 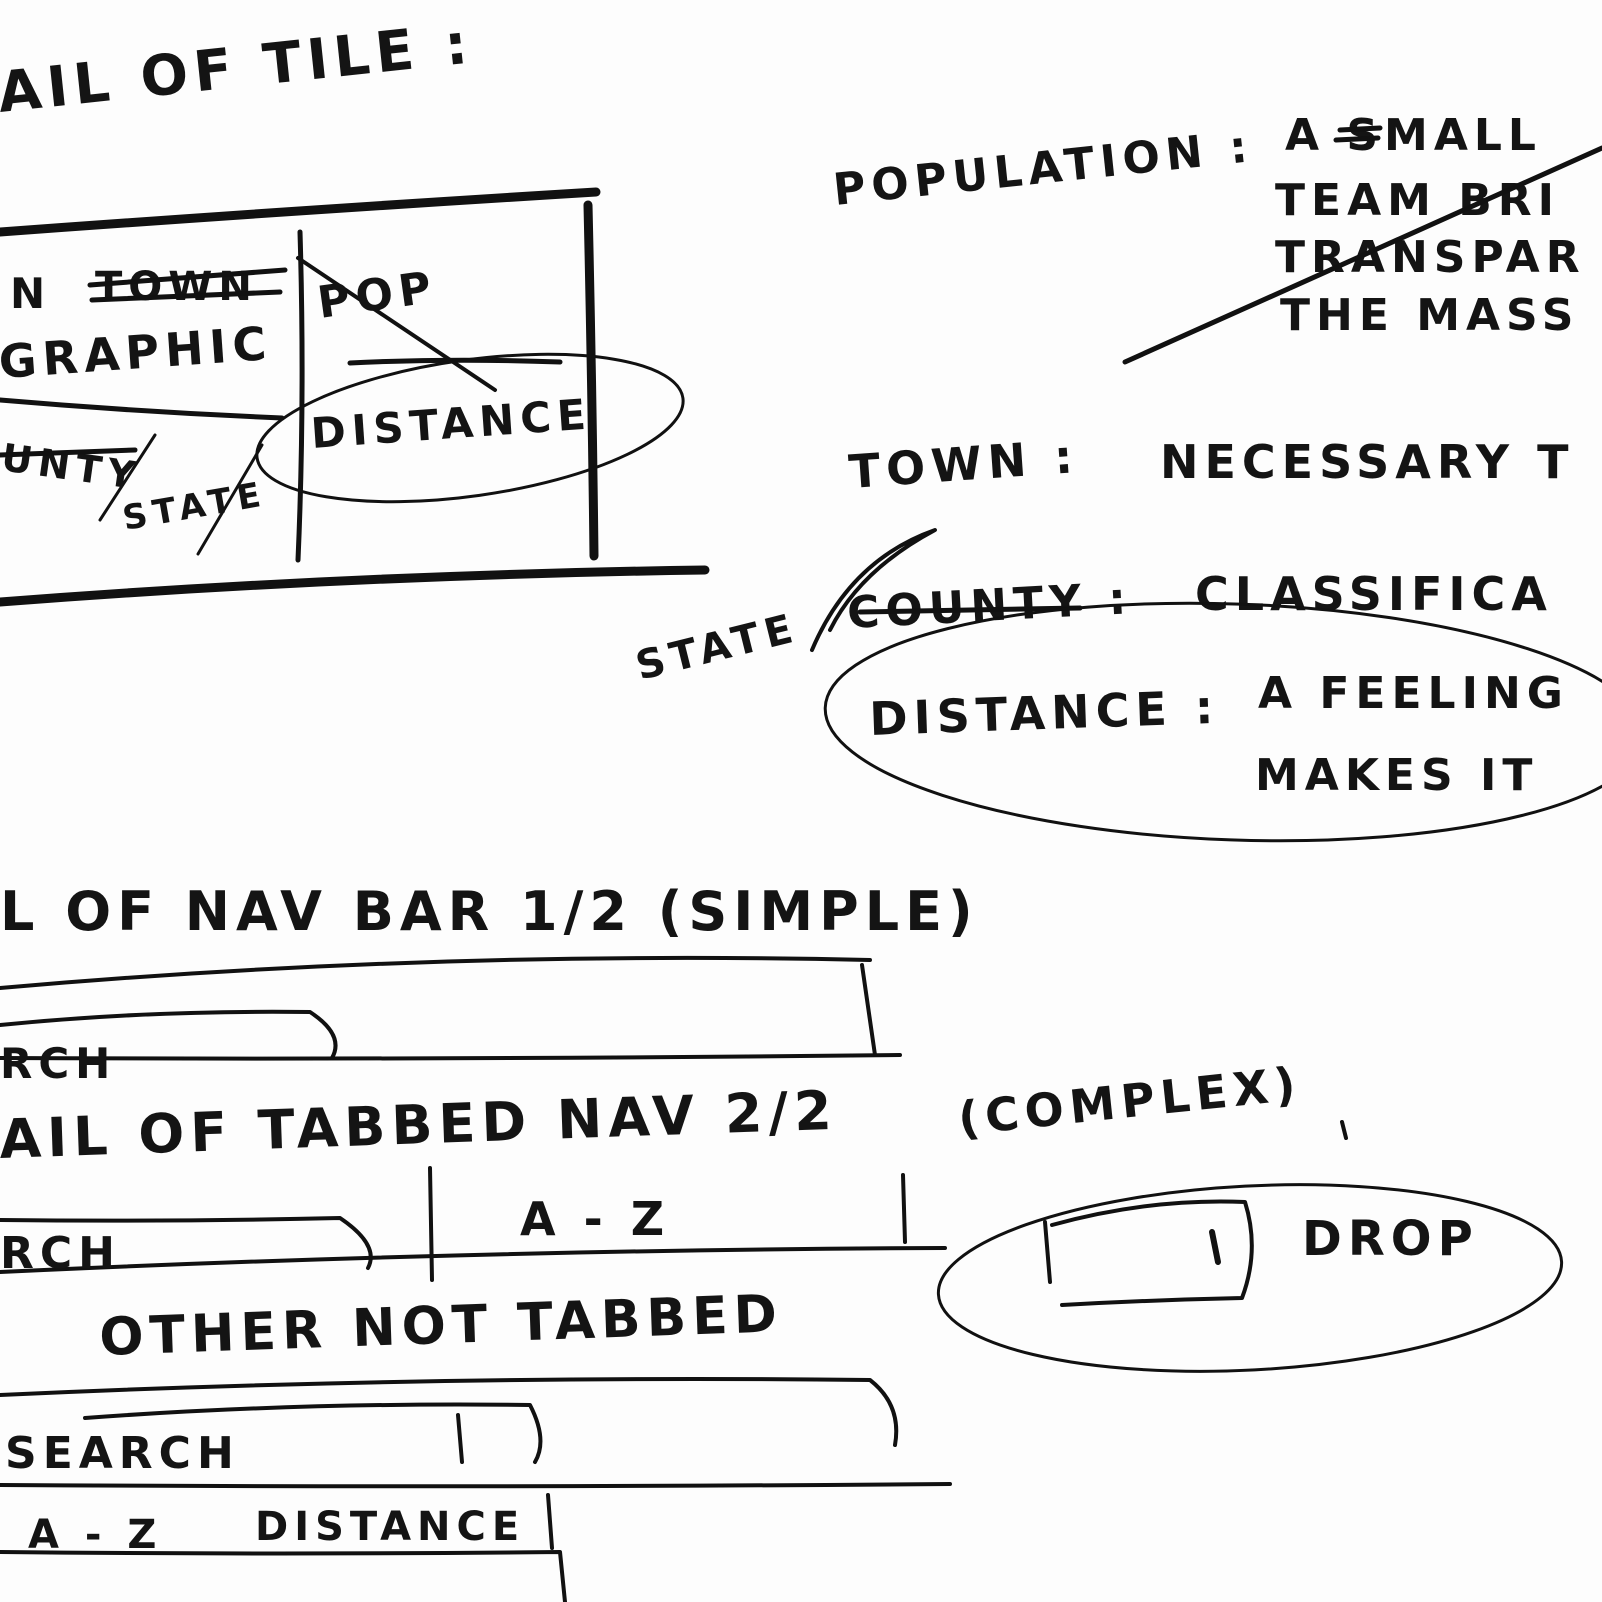 What do you see at coordinates (868, 1010) in the screenshot?
I see `simple-navbar-right` at bounding box center [868, 1010].